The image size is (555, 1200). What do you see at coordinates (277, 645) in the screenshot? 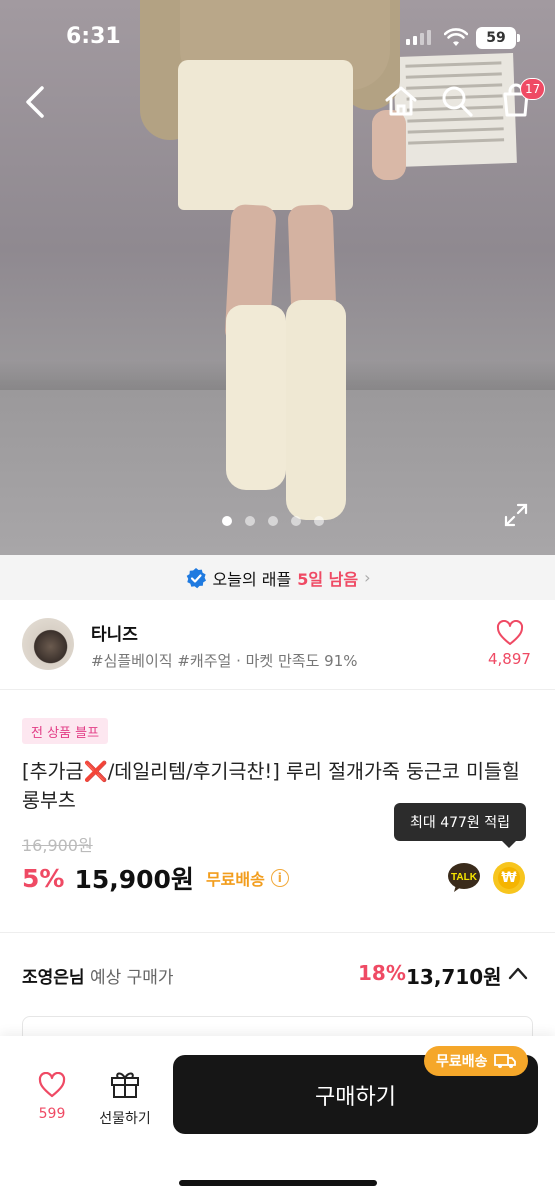
I see `store-info: 타니즈 #심플베이직 #캐주얼 · 마켓 만족도 91% 4,897` at bounding box center [277, 645].